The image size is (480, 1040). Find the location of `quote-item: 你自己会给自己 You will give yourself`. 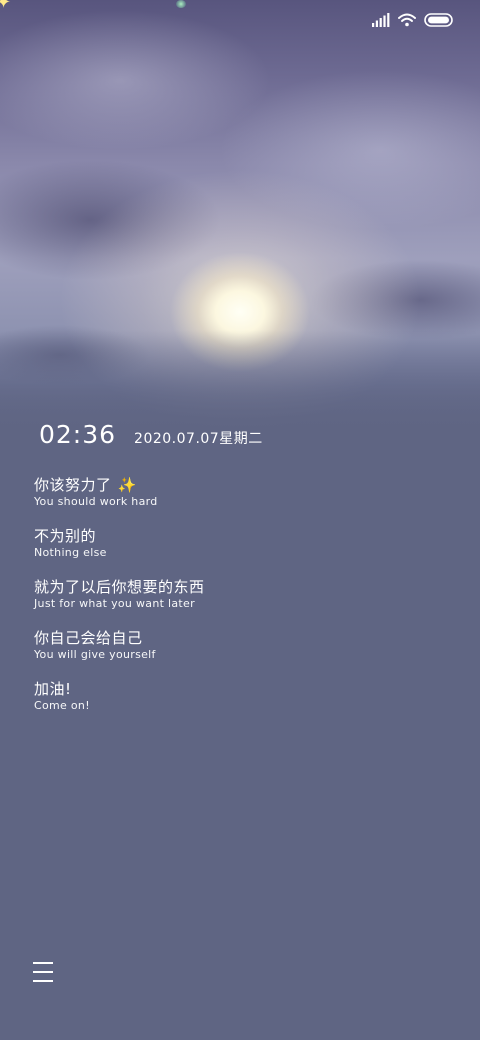

quote-item: 你自己会给自己 You will give yourself is located at coordinates (244, 645).